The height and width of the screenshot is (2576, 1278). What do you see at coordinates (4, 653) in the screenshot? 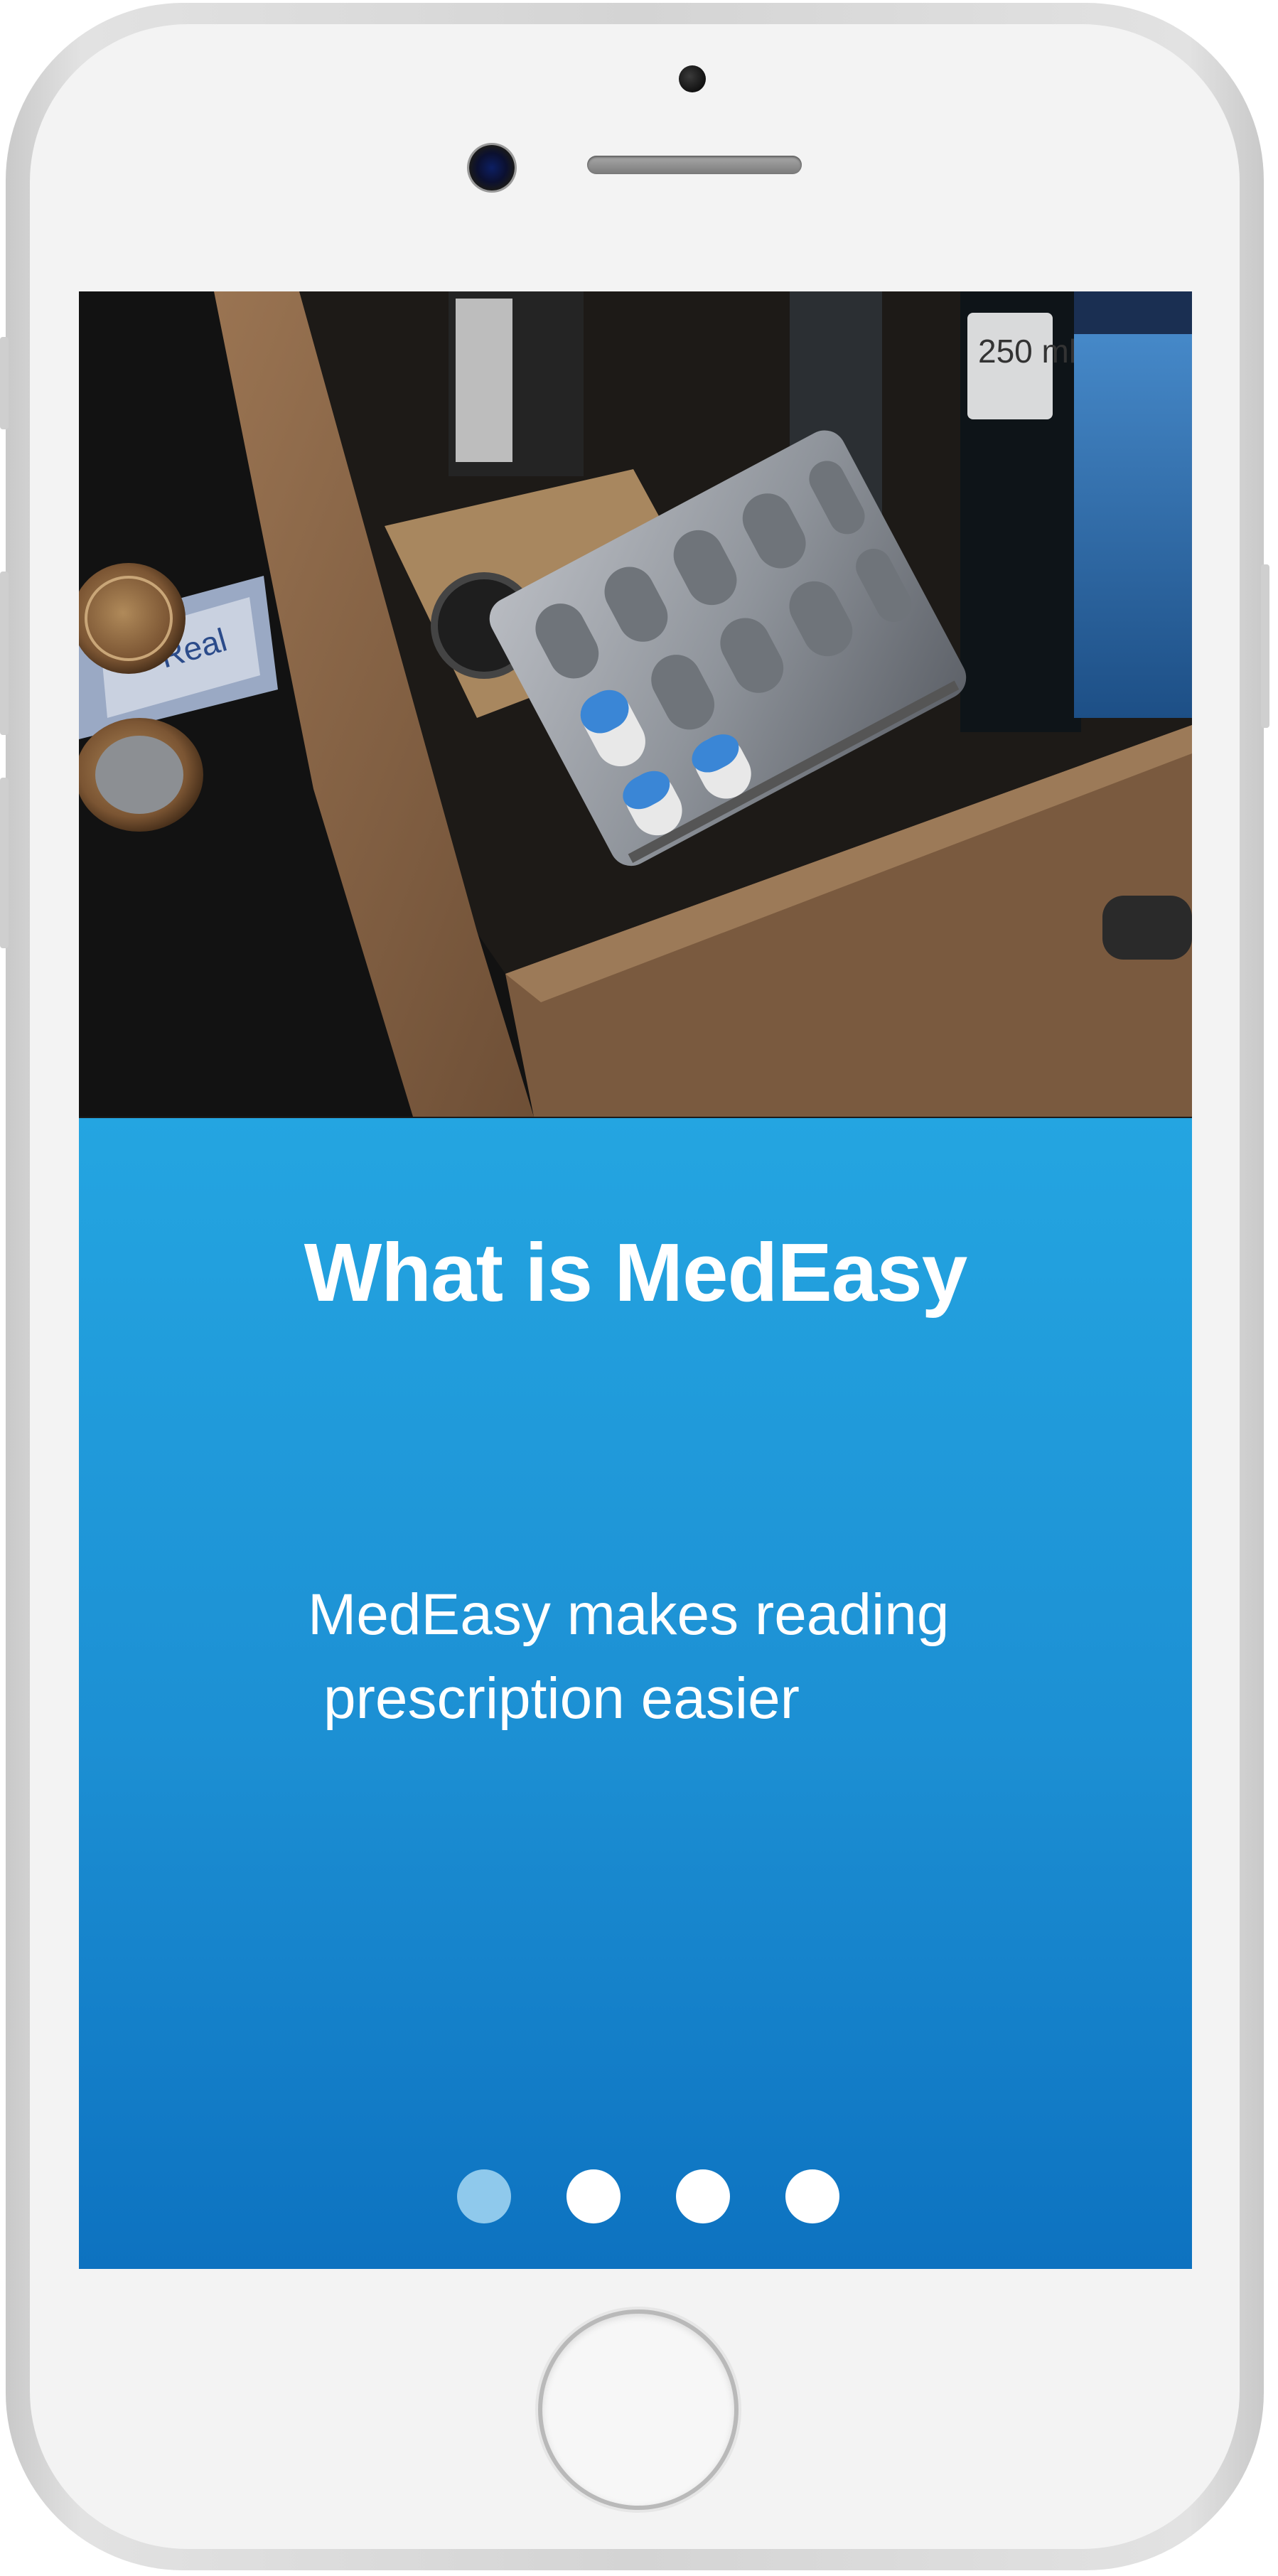
I see `volume-down-button` at bounding box center [4, 653].